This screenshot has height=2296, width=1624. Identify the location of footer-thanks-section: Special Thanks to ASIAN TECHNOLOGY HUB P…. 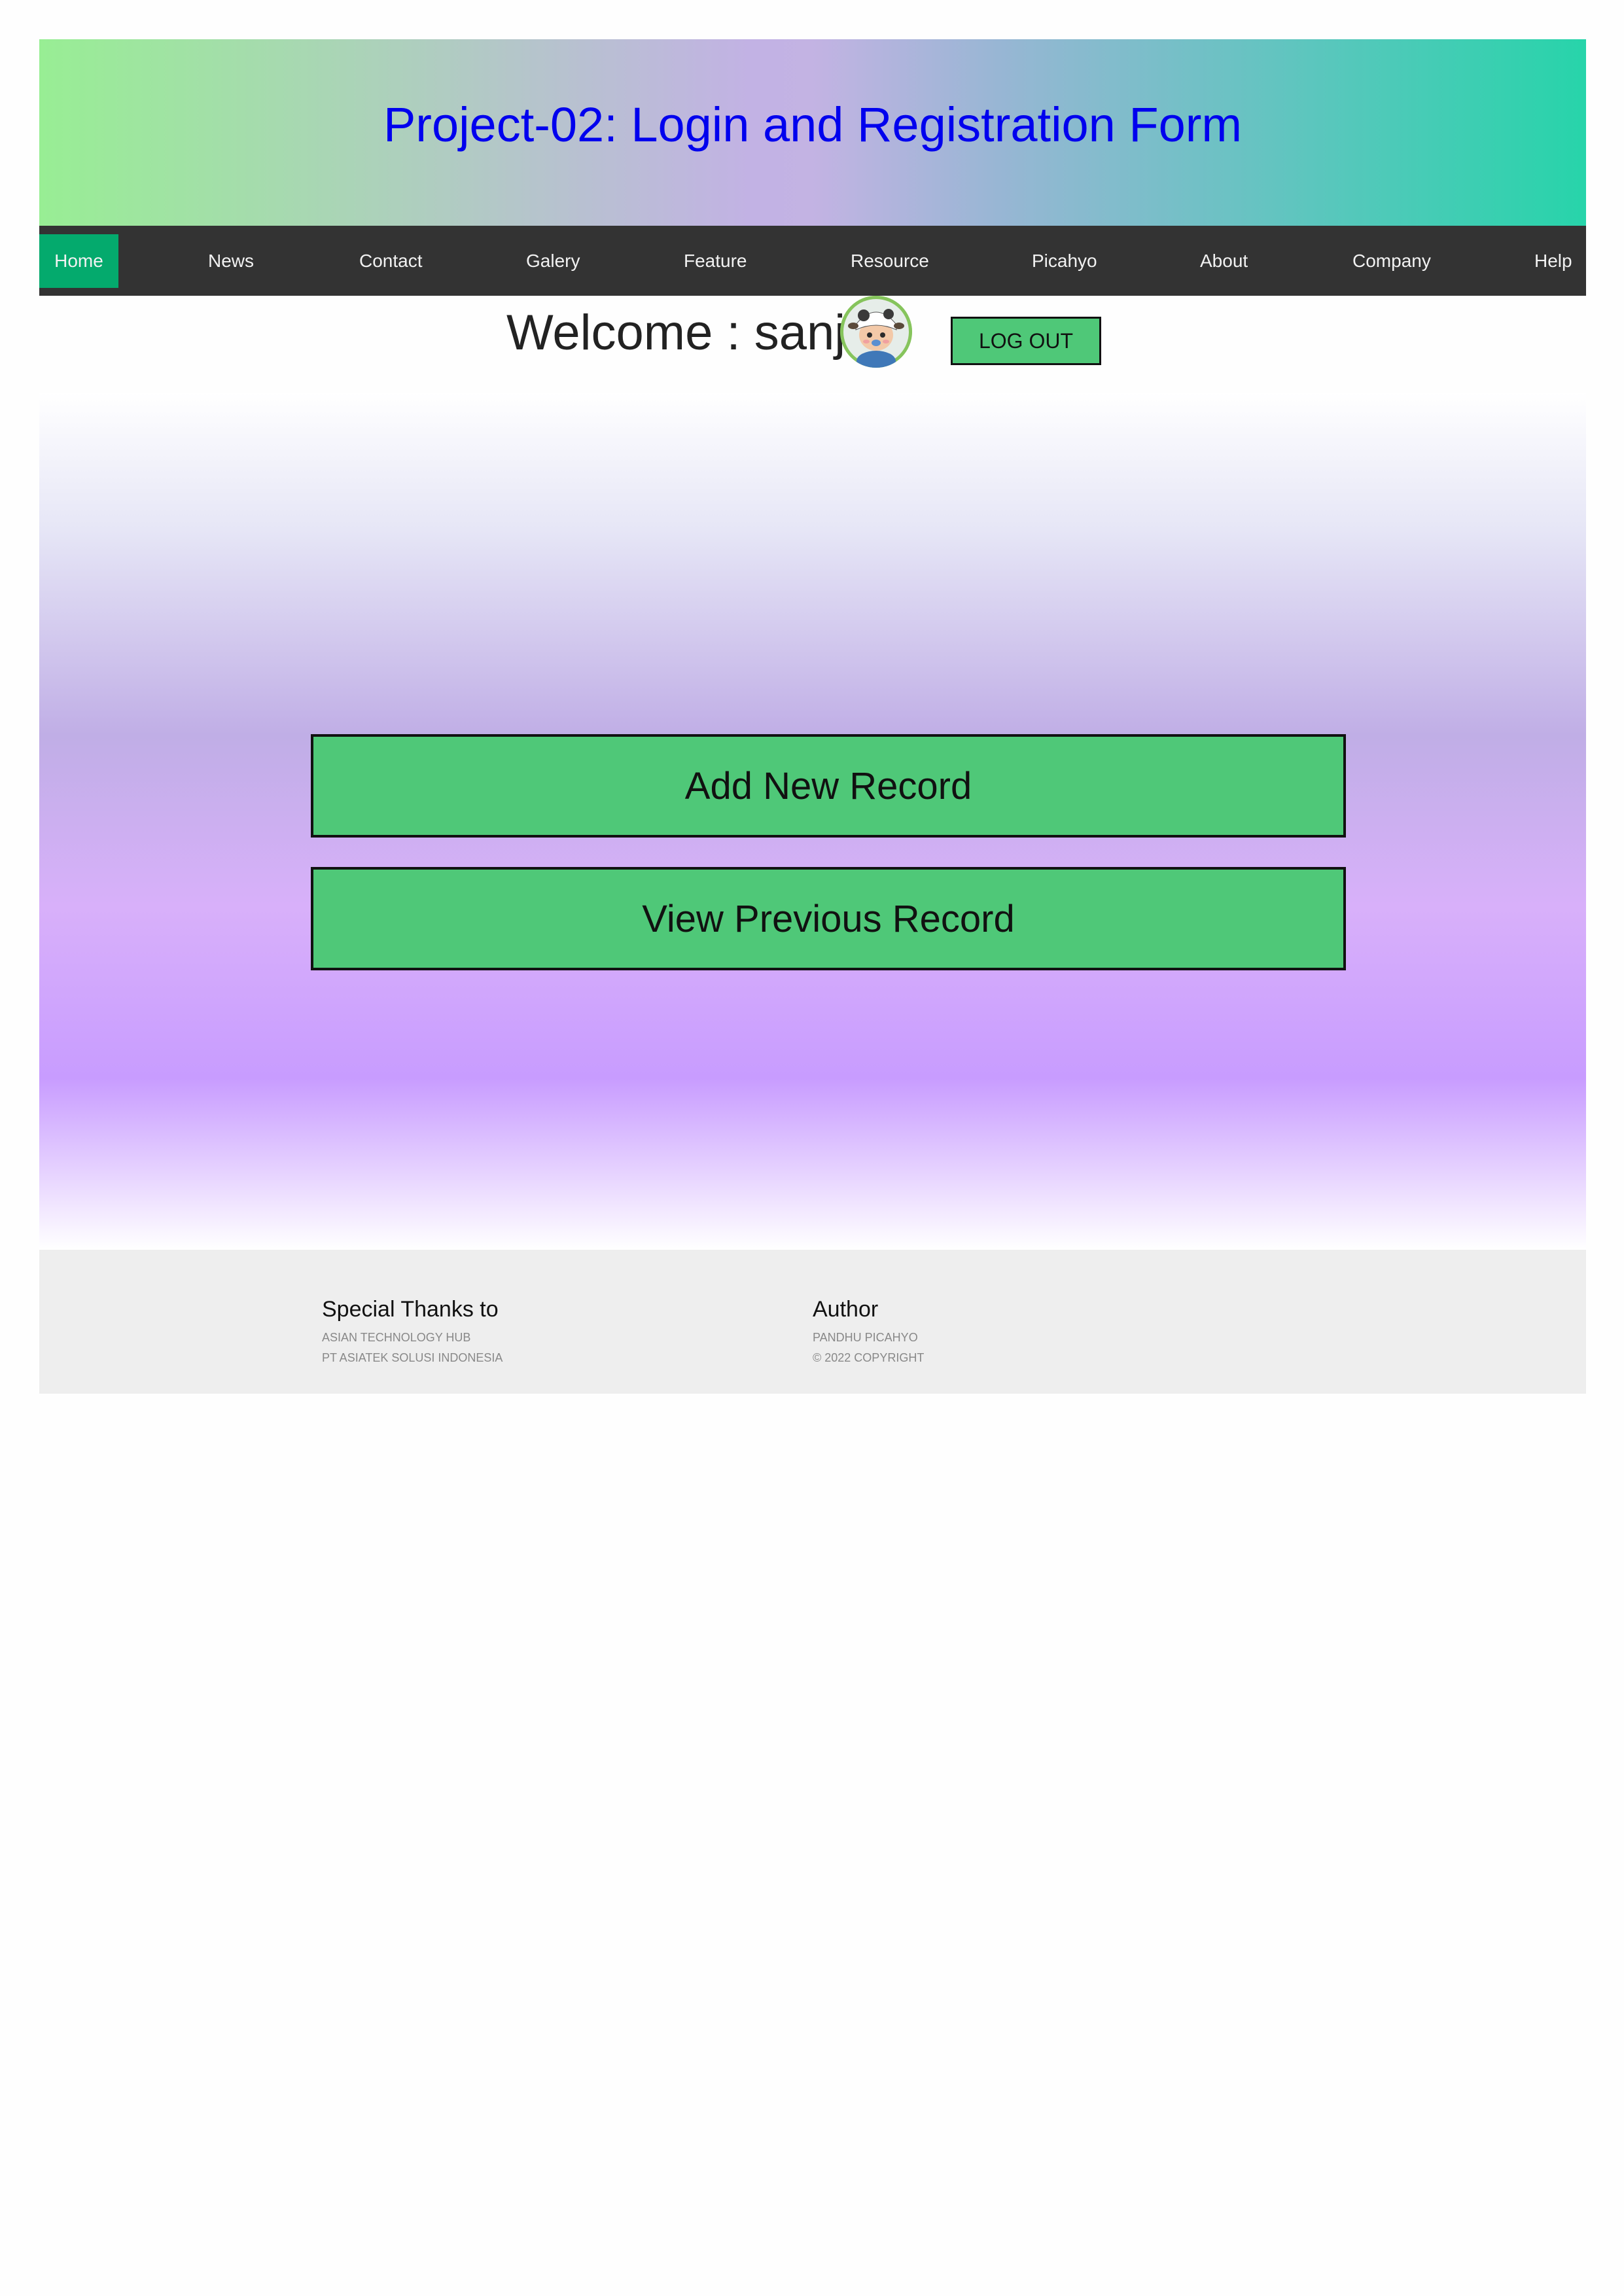
(412, 1334).